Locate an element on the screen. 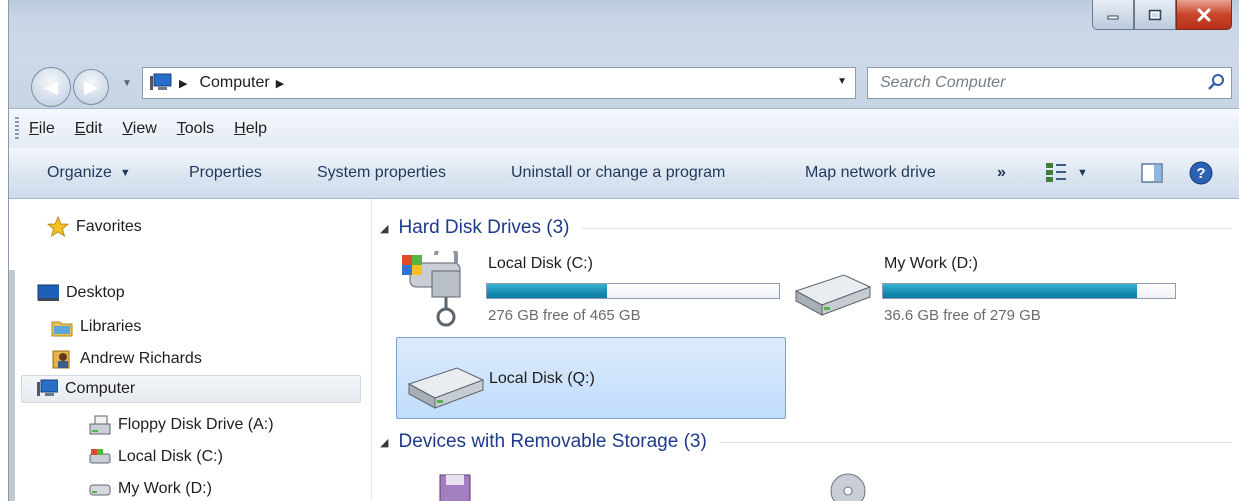 This screenshot has width=1239, height=501. nav-desktop: Desktop is located at coordinates (81, 293).